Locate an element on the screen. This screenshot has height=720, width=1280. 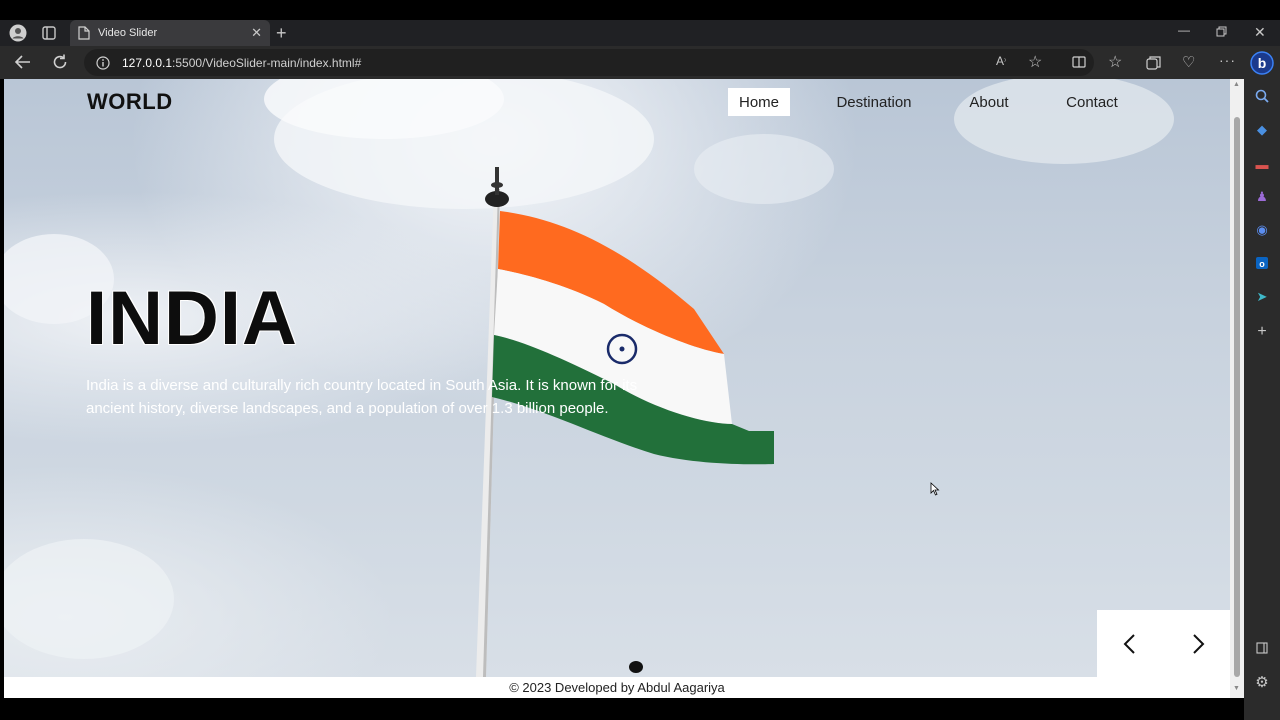
browser-essentials-icon: ♡ is located at coordinates (1188, 62).